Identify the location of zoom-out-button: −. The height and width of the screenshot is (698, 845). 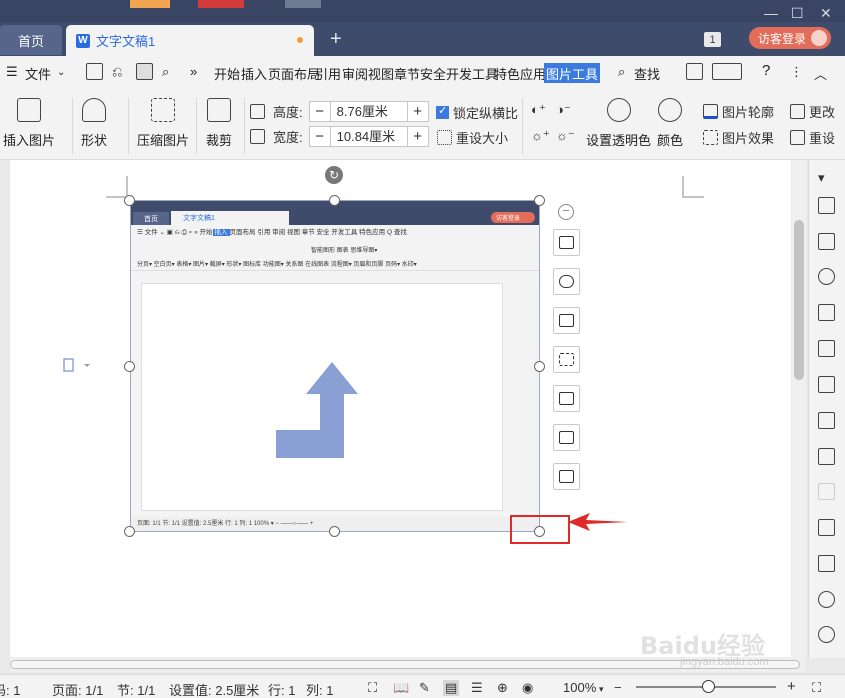
(618, 687).